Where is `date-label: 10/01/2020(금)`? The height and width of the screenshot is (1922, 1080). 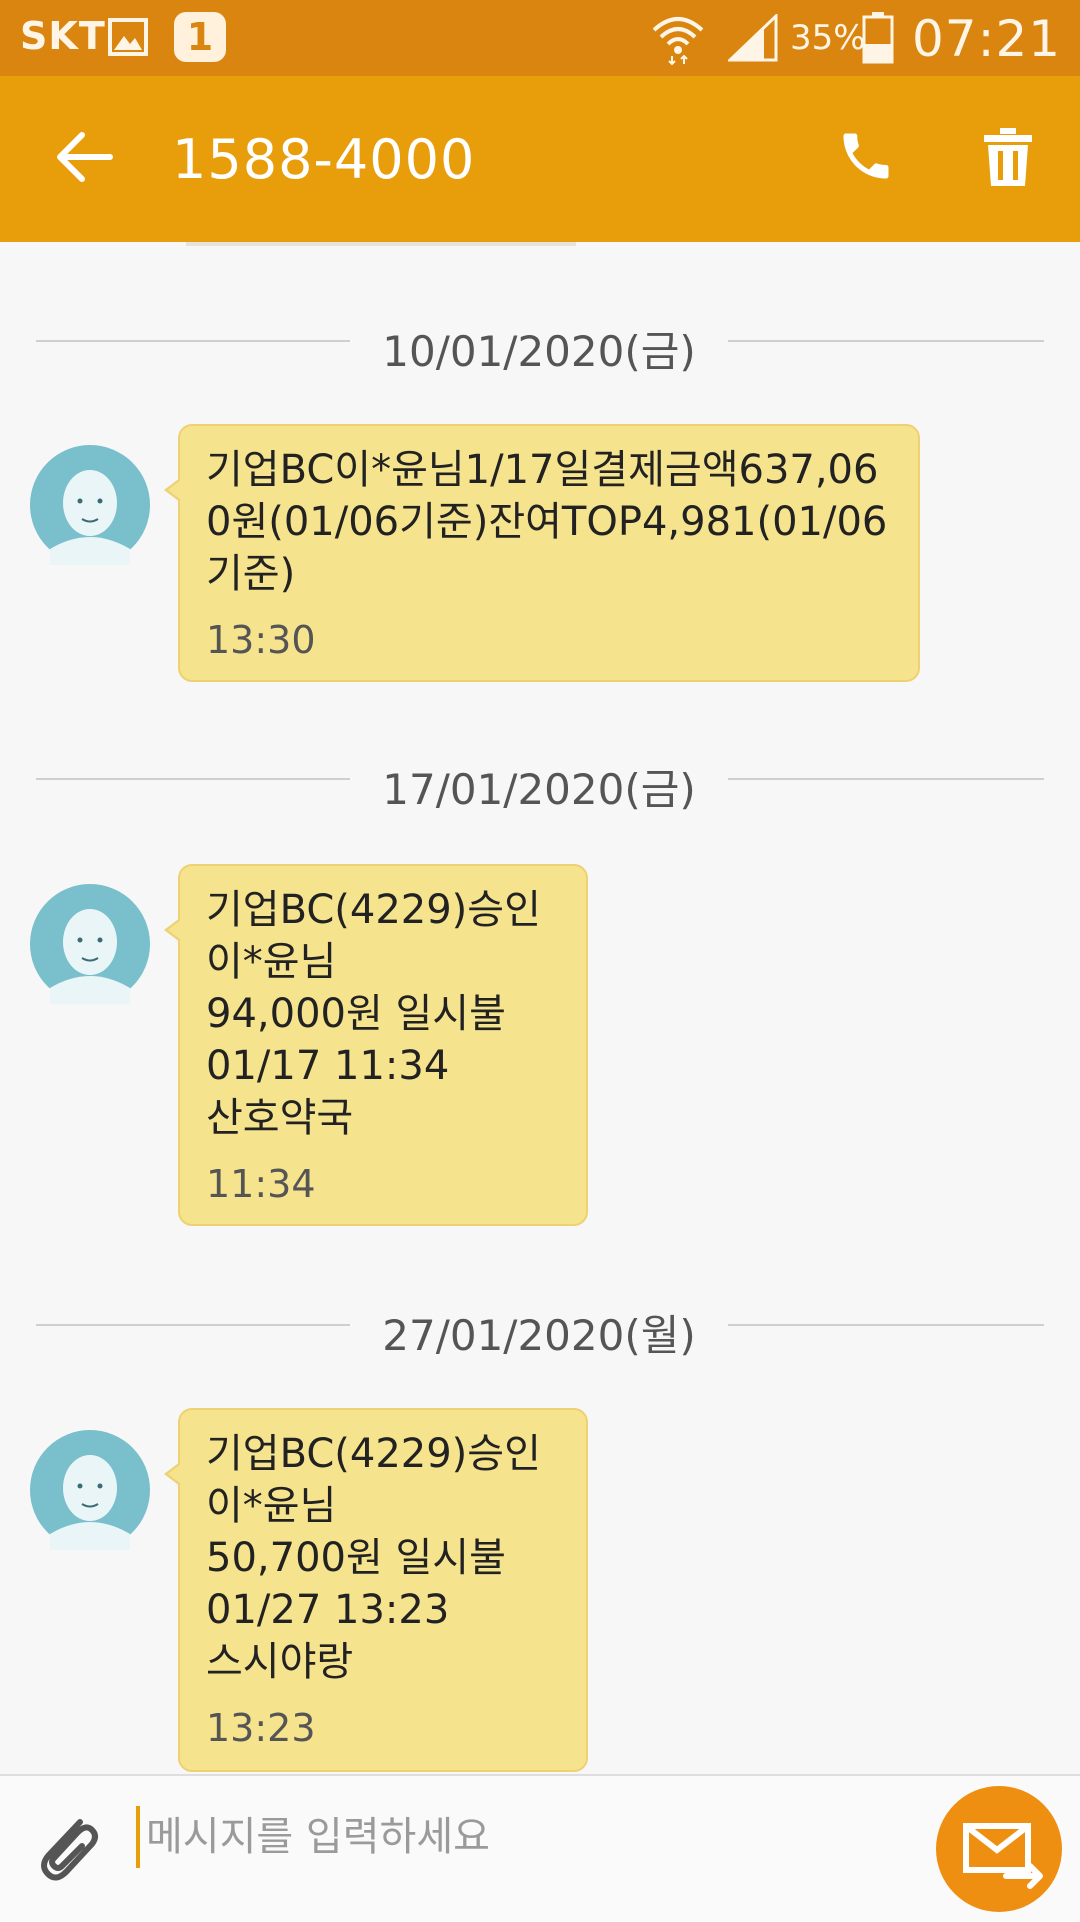 date-label: 10/01/2020(금) is located at coordinates (539, 351).